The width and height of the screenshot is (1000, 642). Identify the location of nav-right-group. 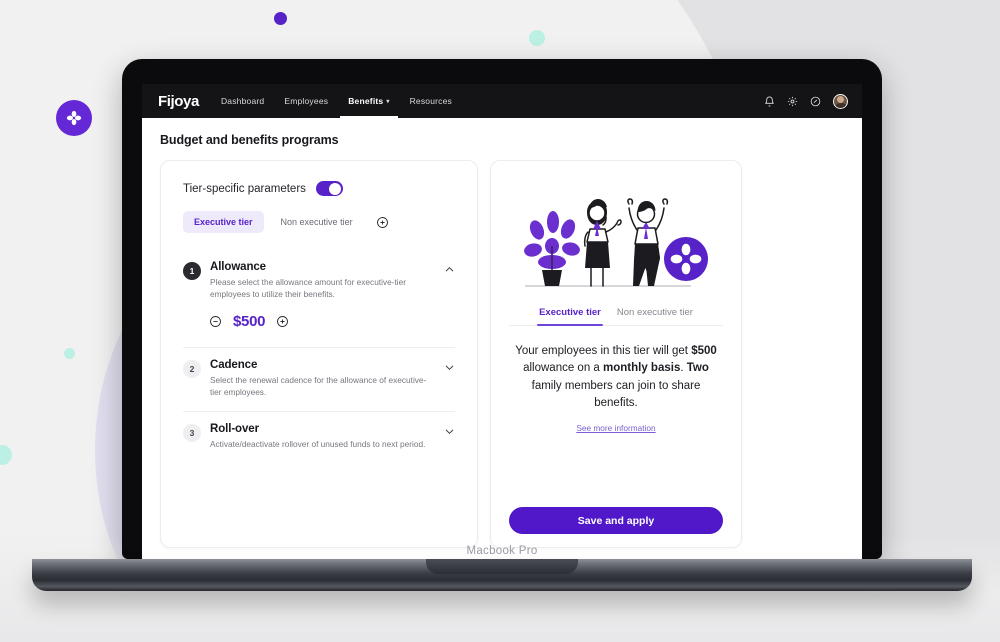
(806, 101).